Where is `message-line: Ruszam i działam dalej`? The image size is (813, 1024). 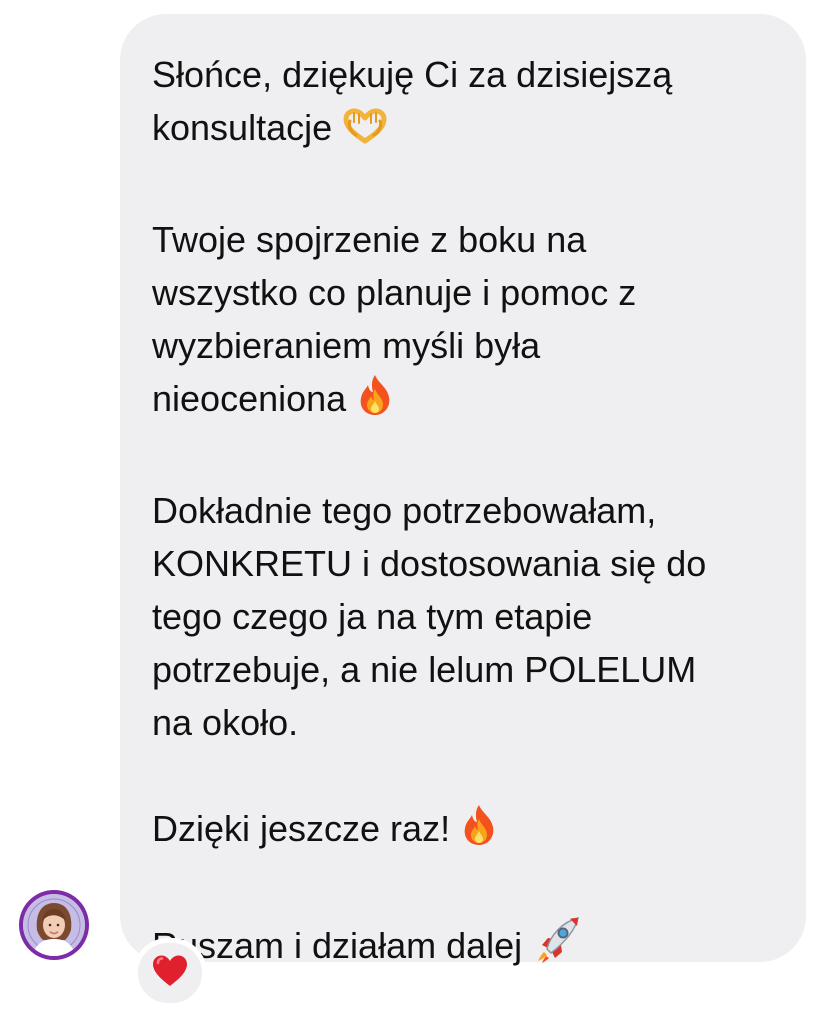 message-line: Ruszam i działam dalej is located at coordinates (469, 946).